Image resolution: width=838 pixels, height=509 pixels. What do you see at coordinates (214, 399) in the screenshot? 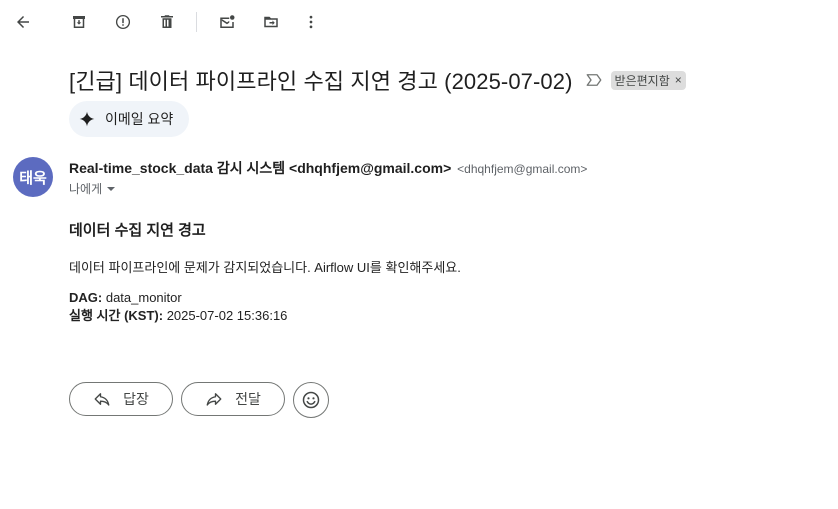
I see `forward-icon` at bounding box center [214, 399].